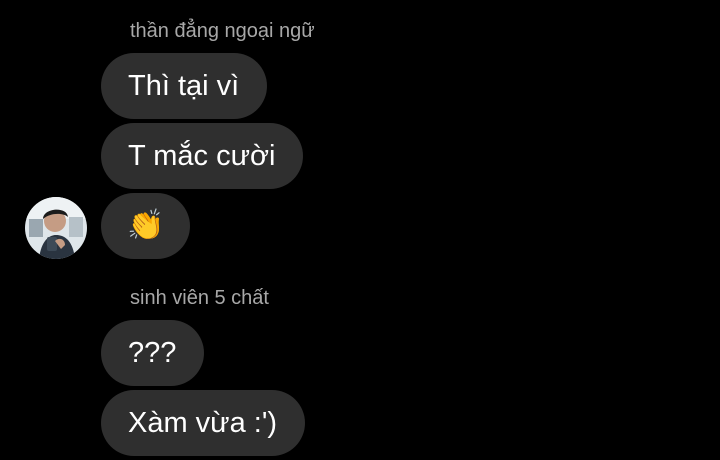 The height and width of the screenshot is (460, 720). What do you see at coordinates (203, 423) in the screenshot?
I see `message-bubble: Xàm vừa :')` at bounding box center [203, 423].